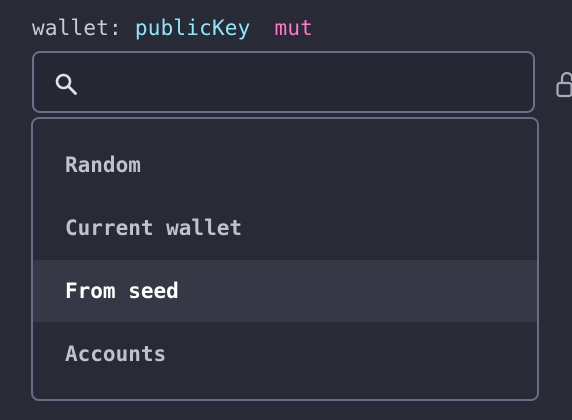 The image size is (572, 420). Describe the element at coordinates (564, 85) in the screenshot. I see `lock-icon` at that location.